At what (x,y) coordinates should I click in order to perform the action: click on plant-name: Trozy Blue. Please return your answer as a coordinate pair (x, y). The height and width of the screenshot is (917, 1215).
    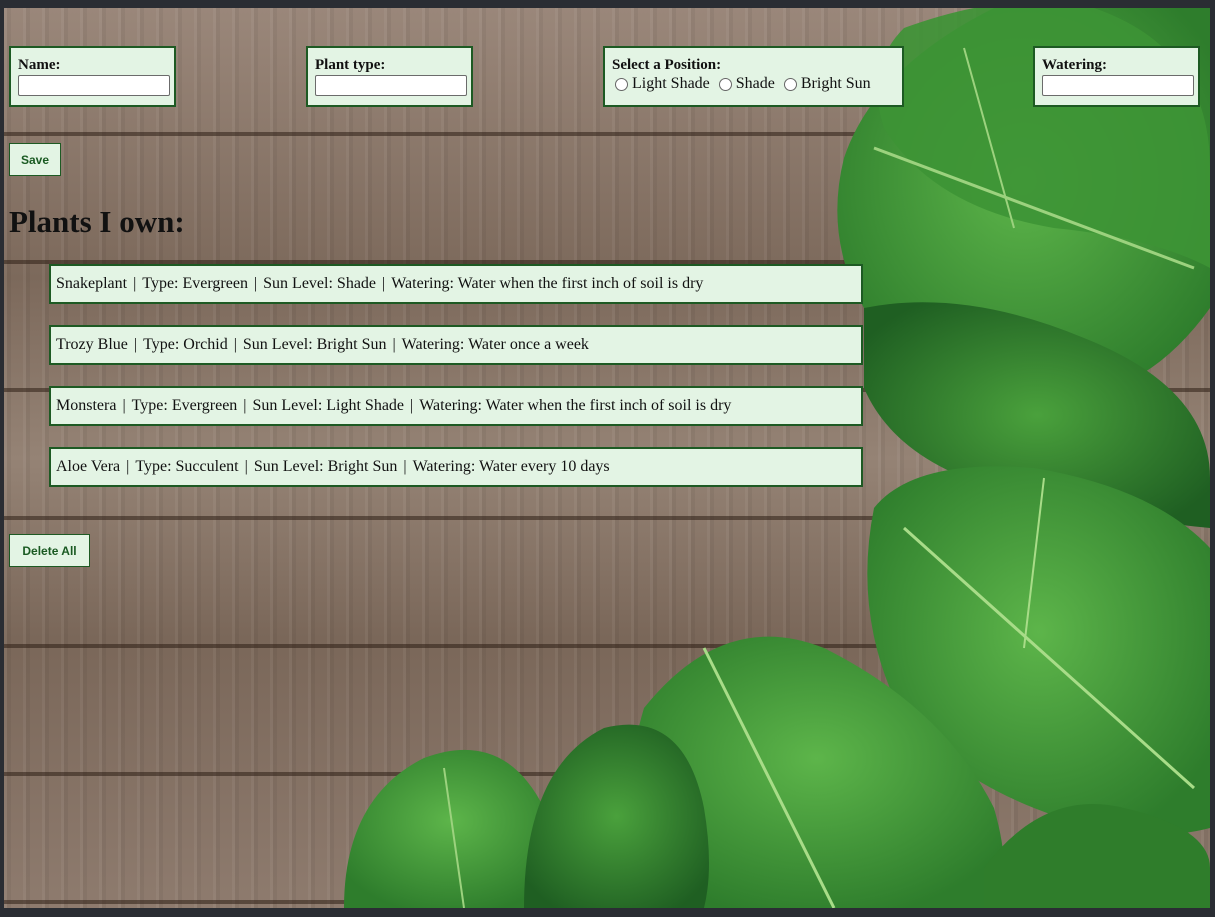
    Looking at the image, I should click on (92, 344).